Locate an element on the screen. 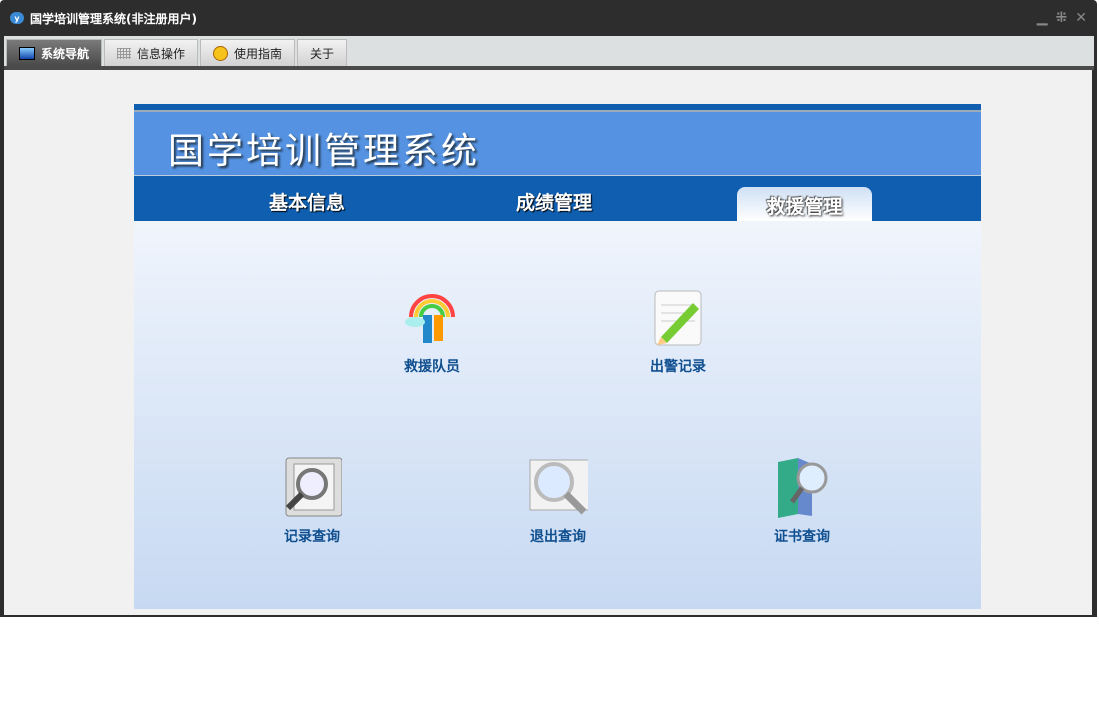 The image size is (1099, 723). banner-title: 国学培训管理系统 is located at coordinates (324, 151).